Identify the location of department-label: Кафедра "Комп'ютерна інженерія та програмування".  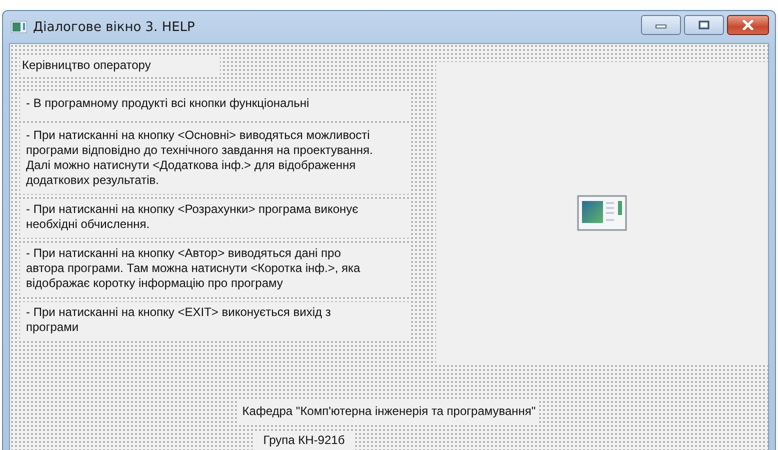
(389, 411).